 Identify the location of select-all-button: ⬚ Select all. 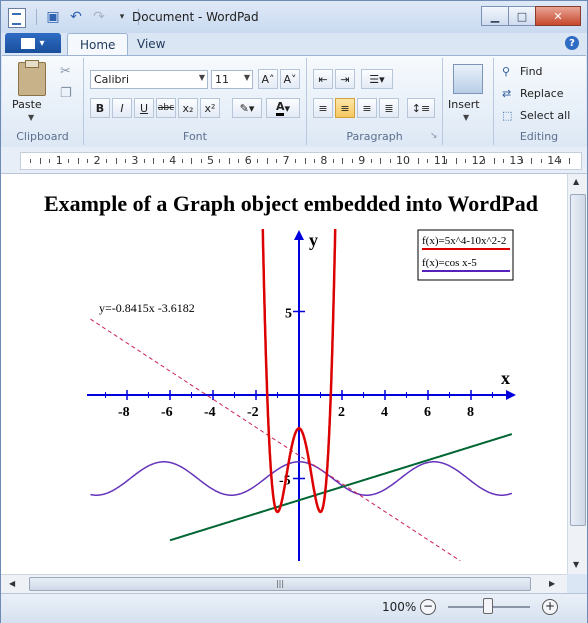
(536, 115).